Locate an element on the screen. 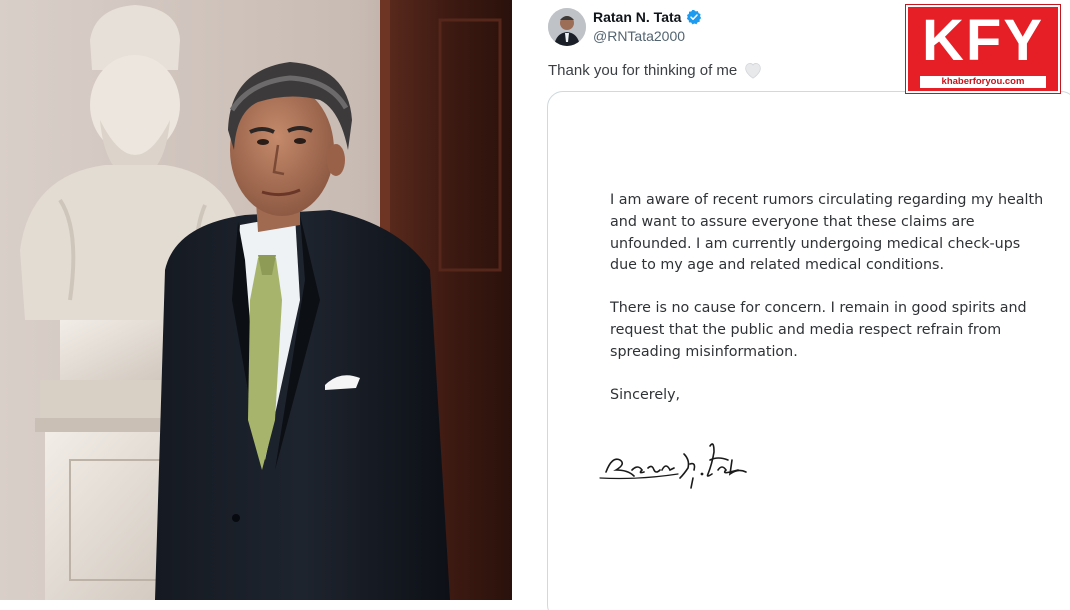 The height and width of the screenshot is (610, 1070). avatar is located at coordinates (567, 27).